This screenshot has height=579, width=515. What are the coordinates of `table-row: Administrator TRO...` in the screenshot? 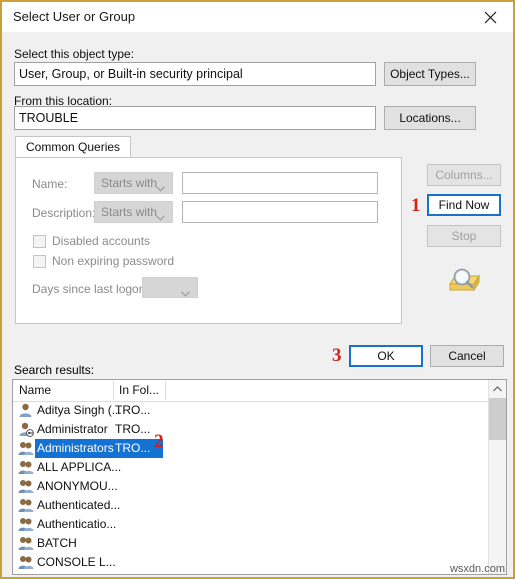 It's located at (259, 429).